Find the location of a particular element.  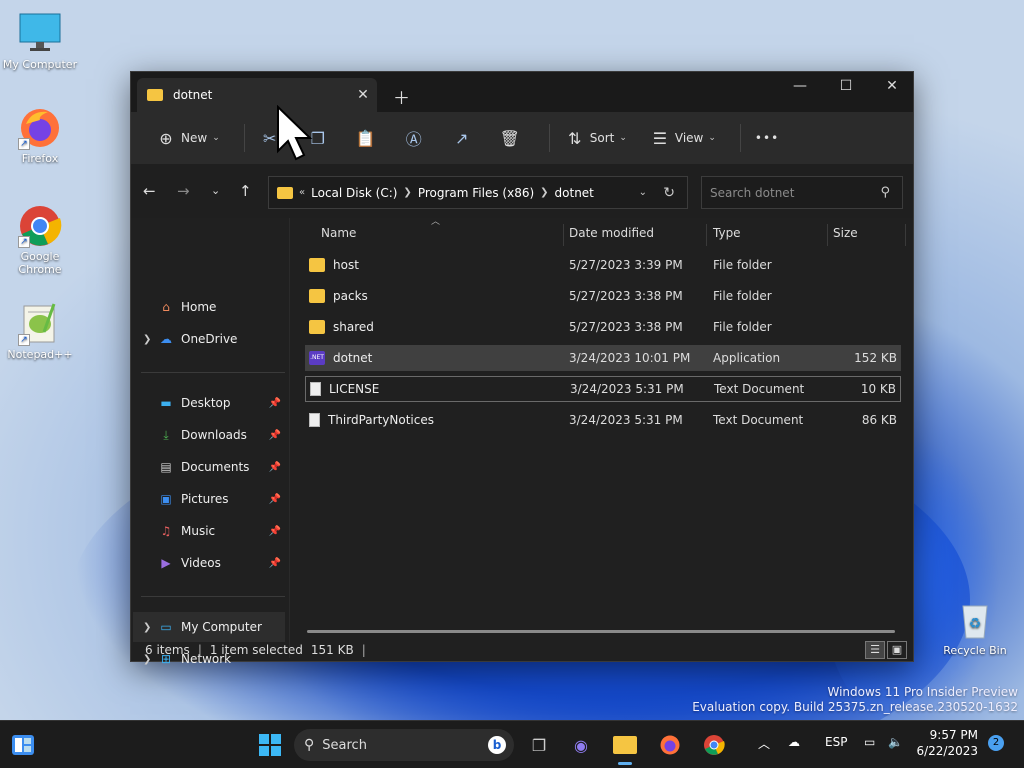

clock-time: 9:57 PM is located at coordinates (953, 735).